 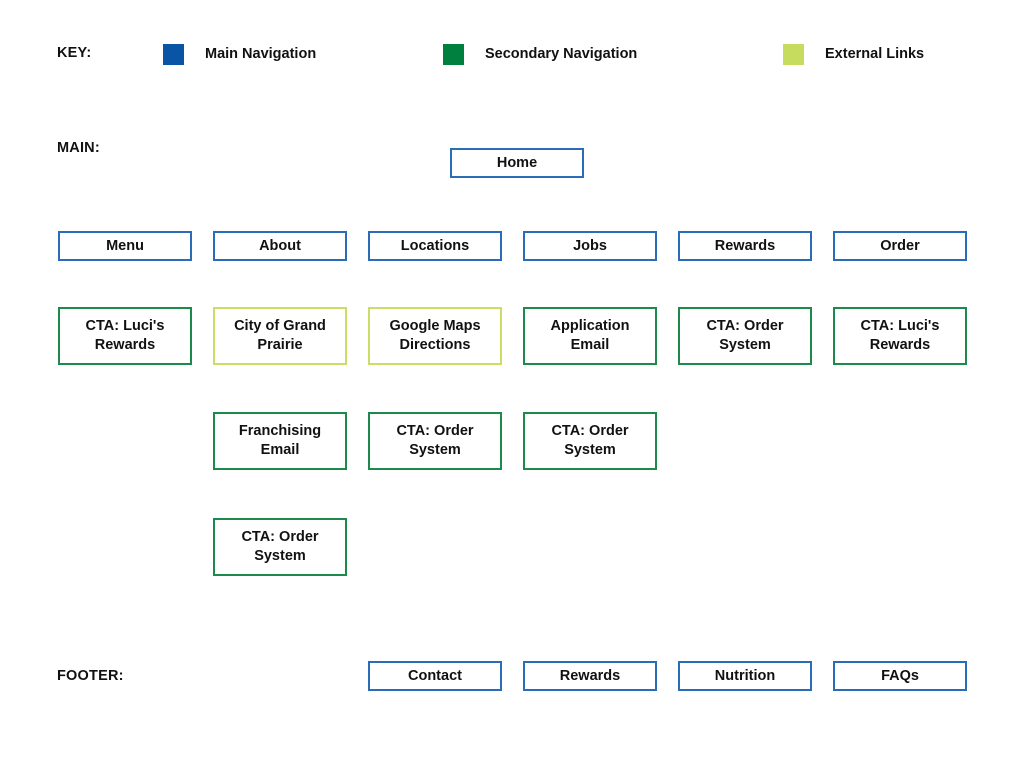 I want to click on node-locations: Locations, so click(x=435, y=246).